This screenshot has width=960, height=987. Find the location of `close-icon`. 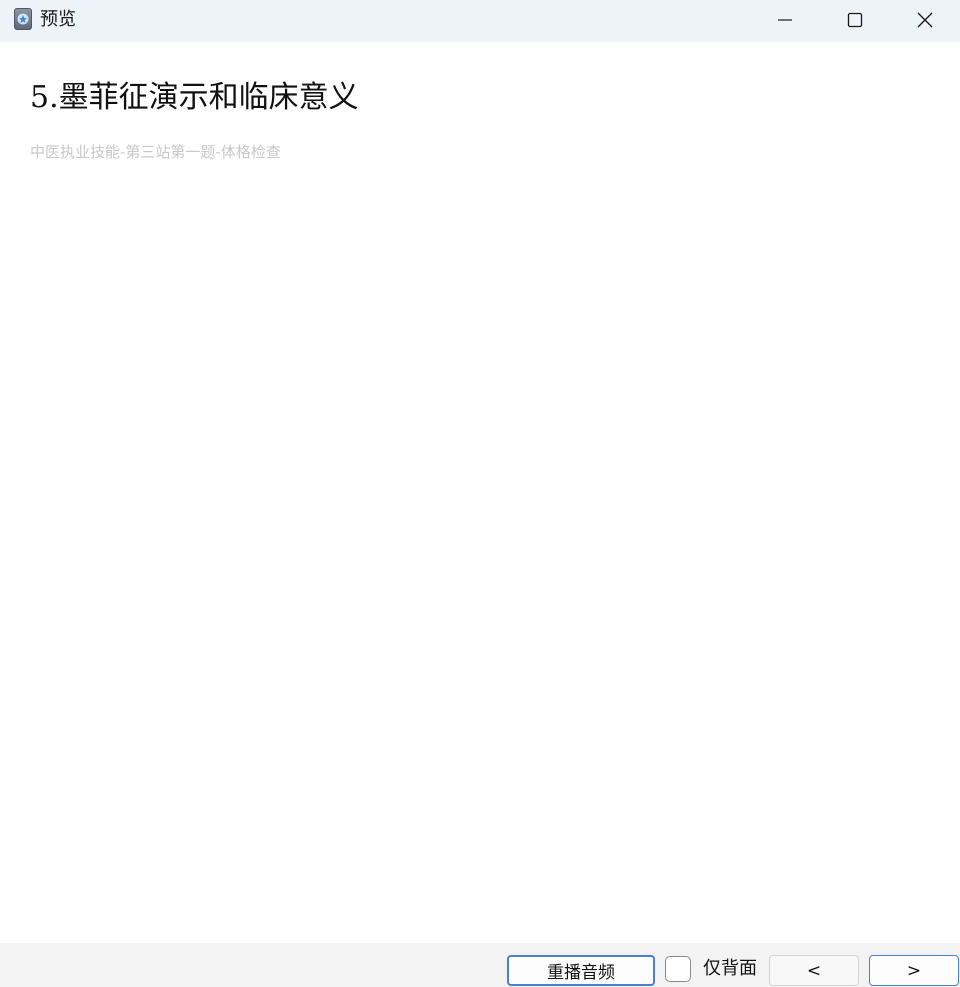

close-icon is located at coordinates (925, 20).